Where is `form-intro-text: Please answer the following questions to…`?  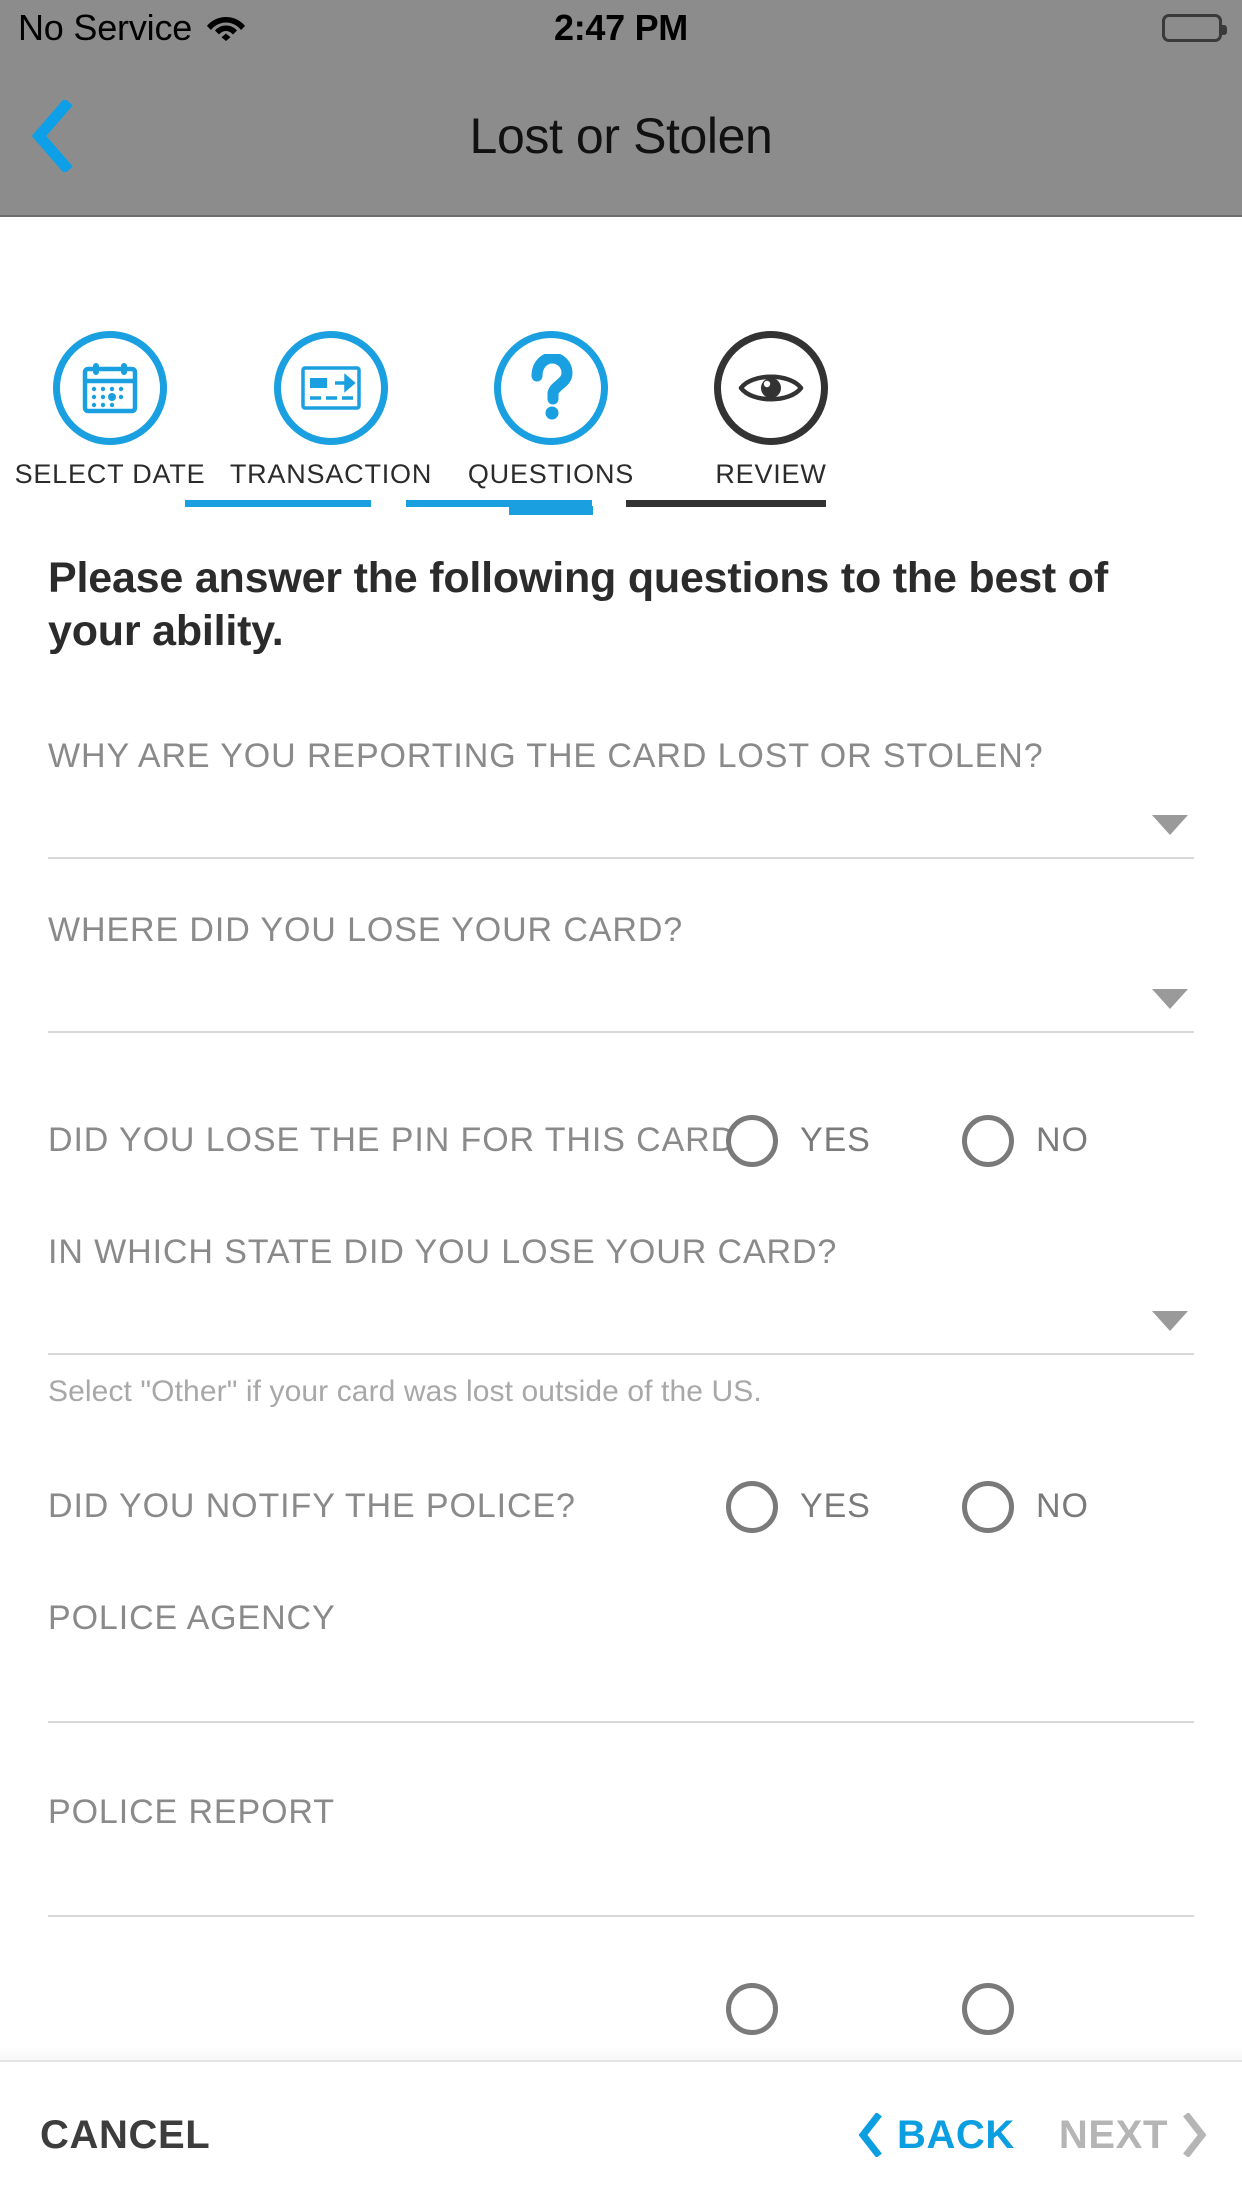
form-intro-text: Please answer the following questions to… is located at coordinates (578, 605).